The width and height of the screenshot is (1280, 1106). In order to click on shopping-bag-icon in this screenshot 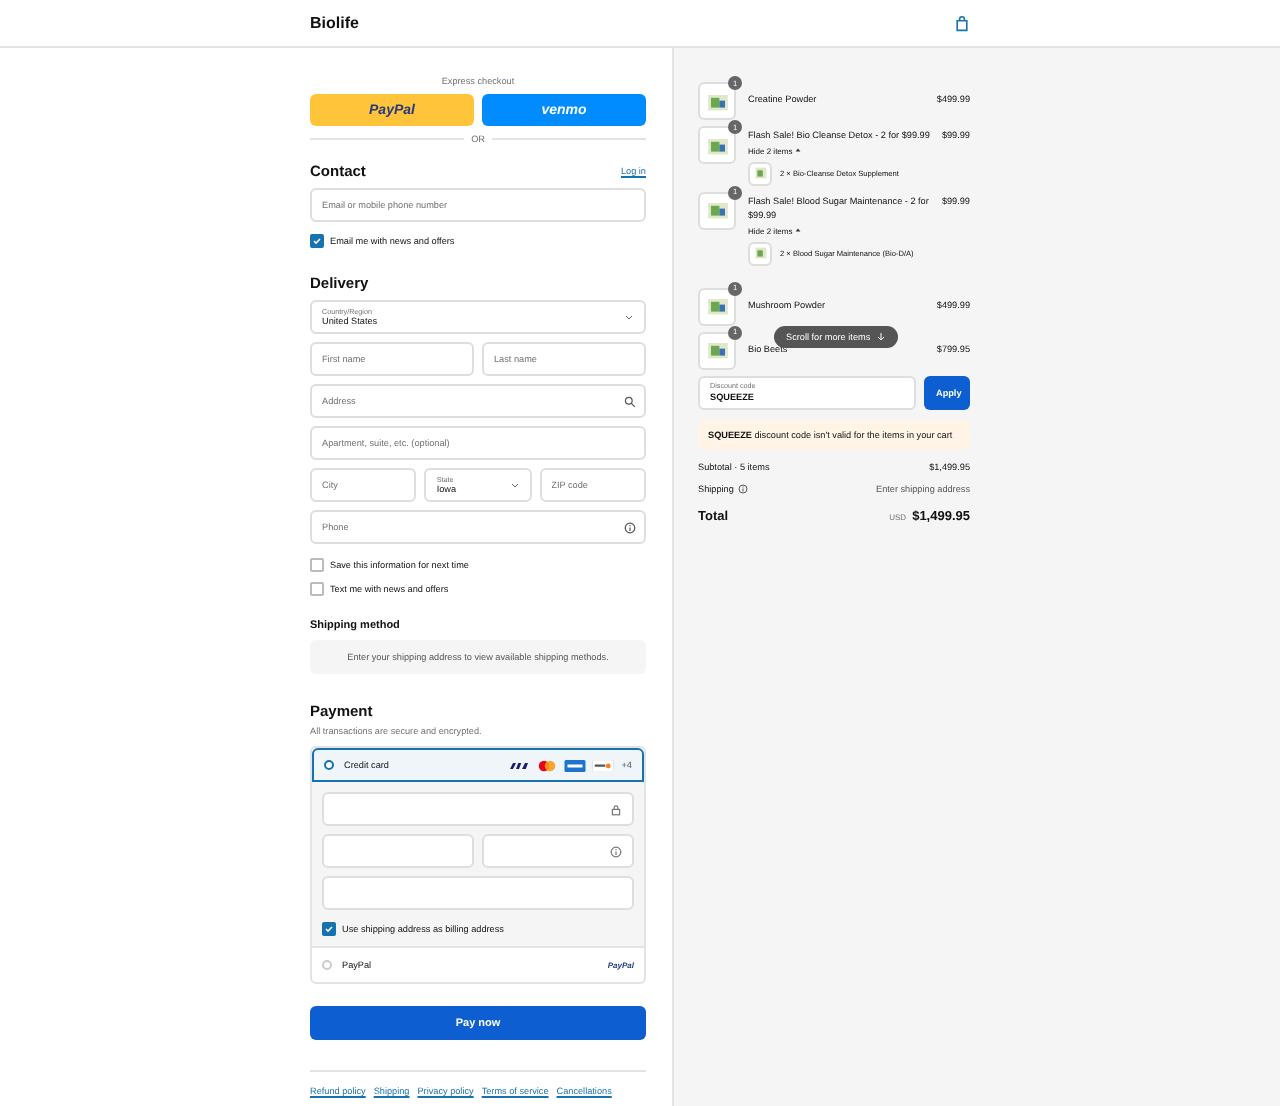, I will do `click(962, 23)`.